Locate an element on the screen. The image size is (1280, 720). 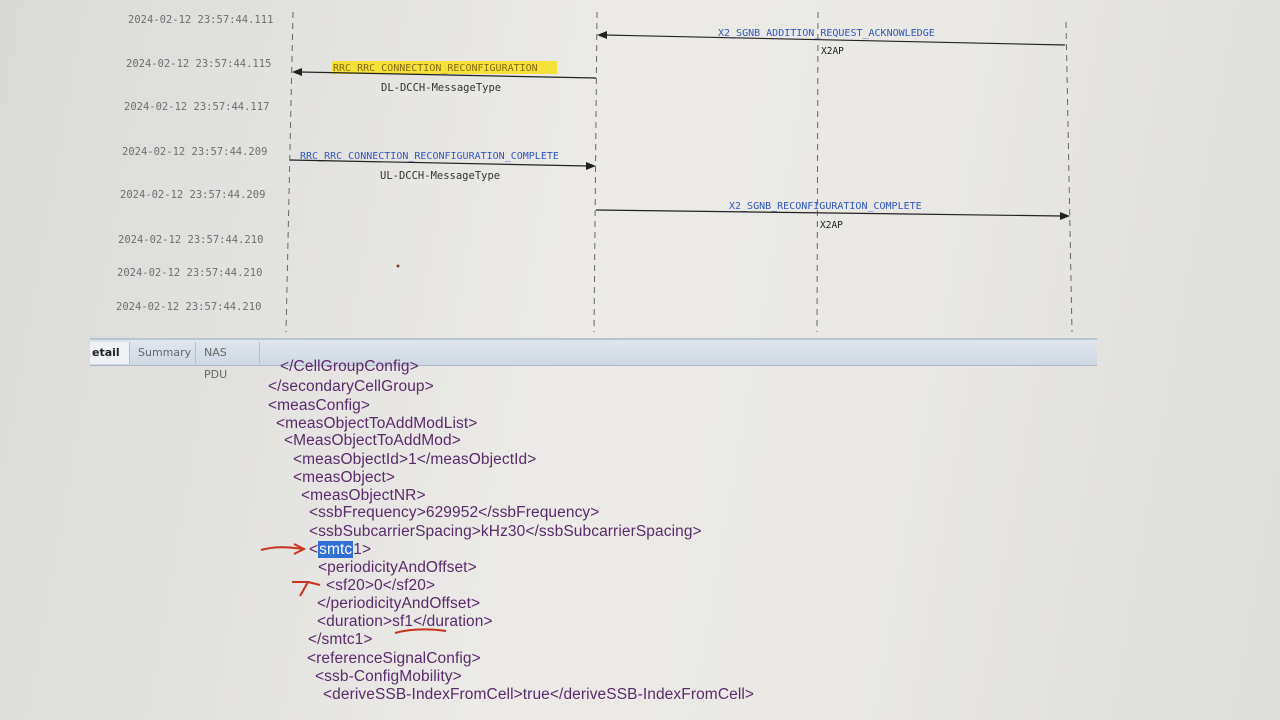
xml-text: <sf20>0</sf20> is located at coordinates (381, 585).